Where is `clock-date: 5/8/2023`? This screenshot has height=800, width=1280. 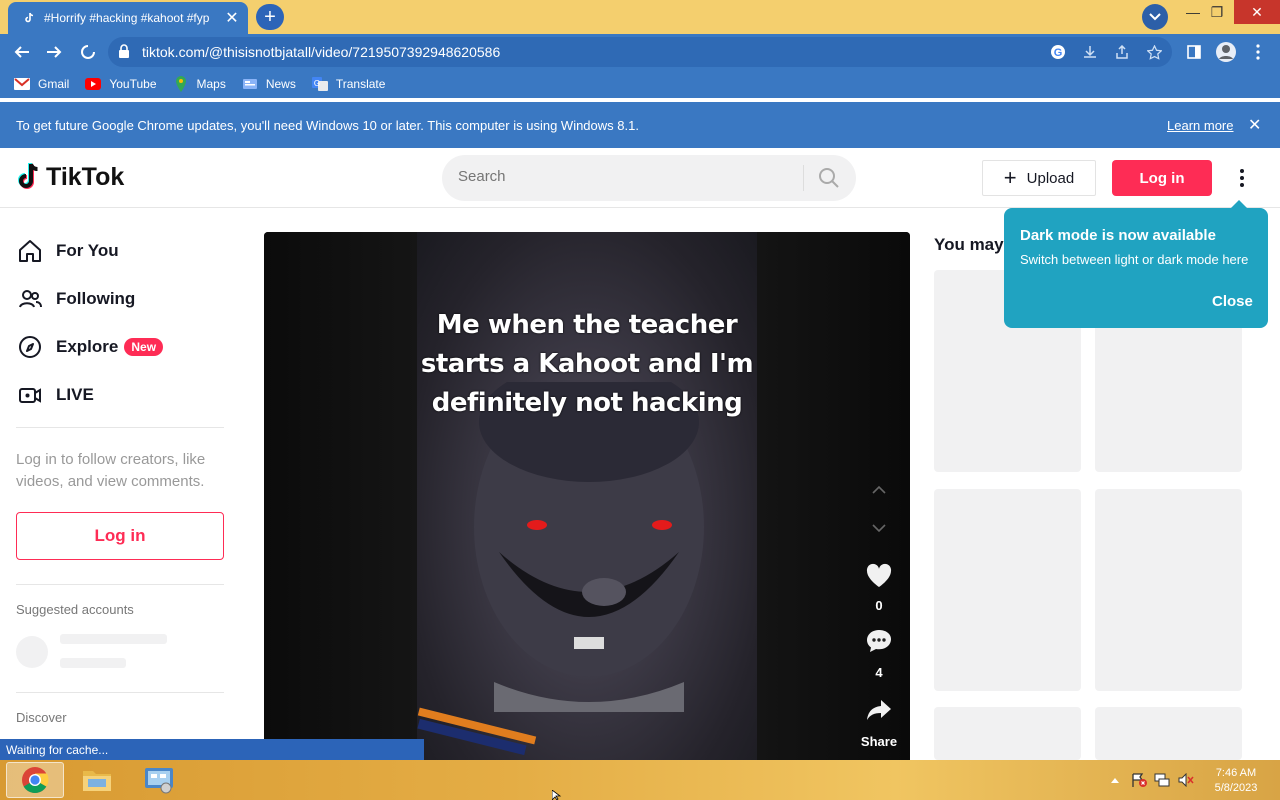
clock-date: 5/8/2023 is located at coordinates (1236, 788).